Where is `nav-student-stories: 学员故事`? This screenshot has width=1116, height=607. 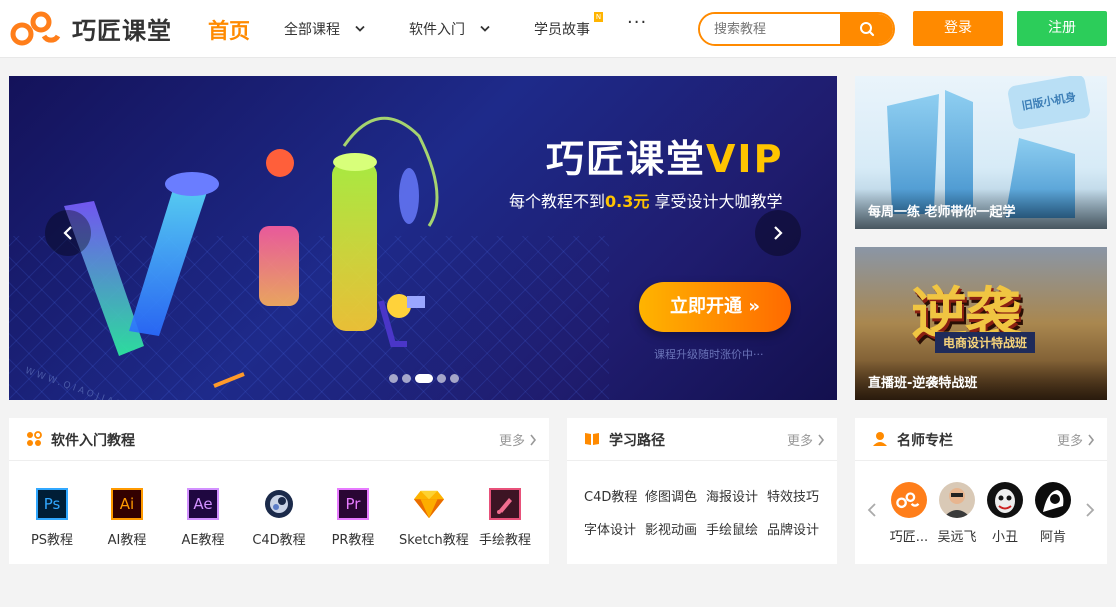 nav-student-stories: 学员故事 is located at coordinates (562, 29).